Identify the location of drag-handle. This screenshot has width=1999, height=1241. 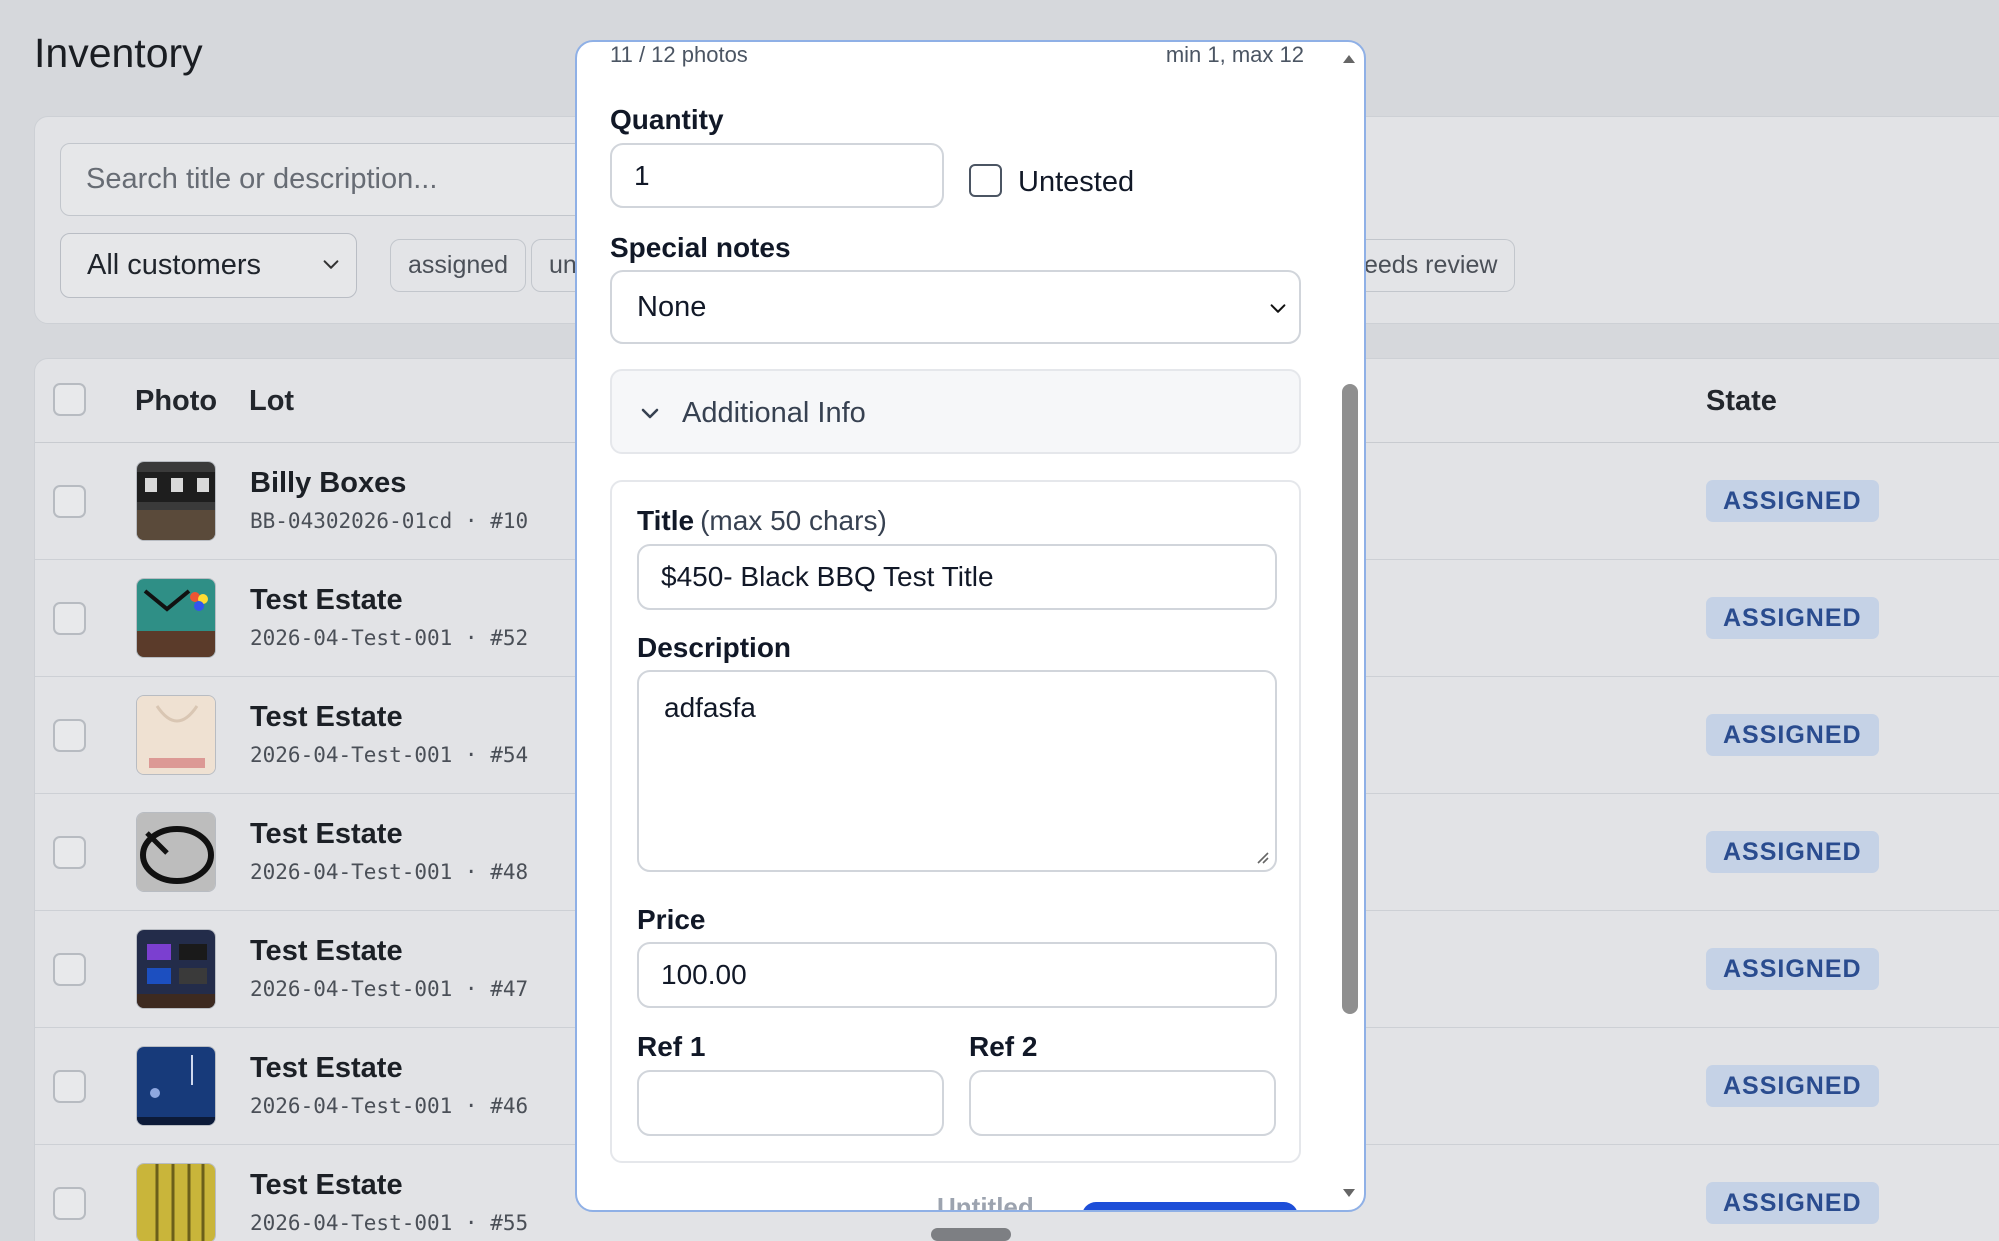
(971, 1234).